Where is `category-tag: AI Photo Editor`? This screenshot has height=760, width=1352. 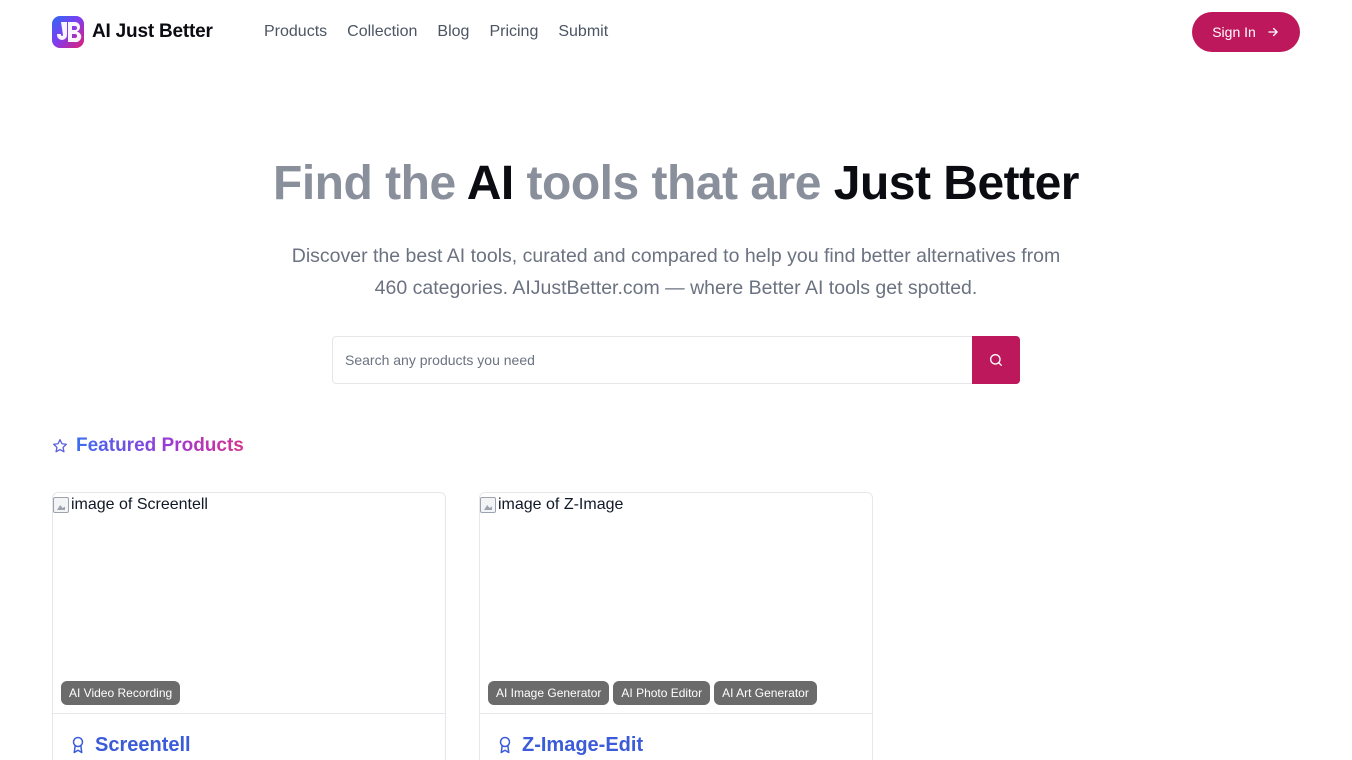 category-tag: AI Photo Editor is located at coordinates (662, 693).